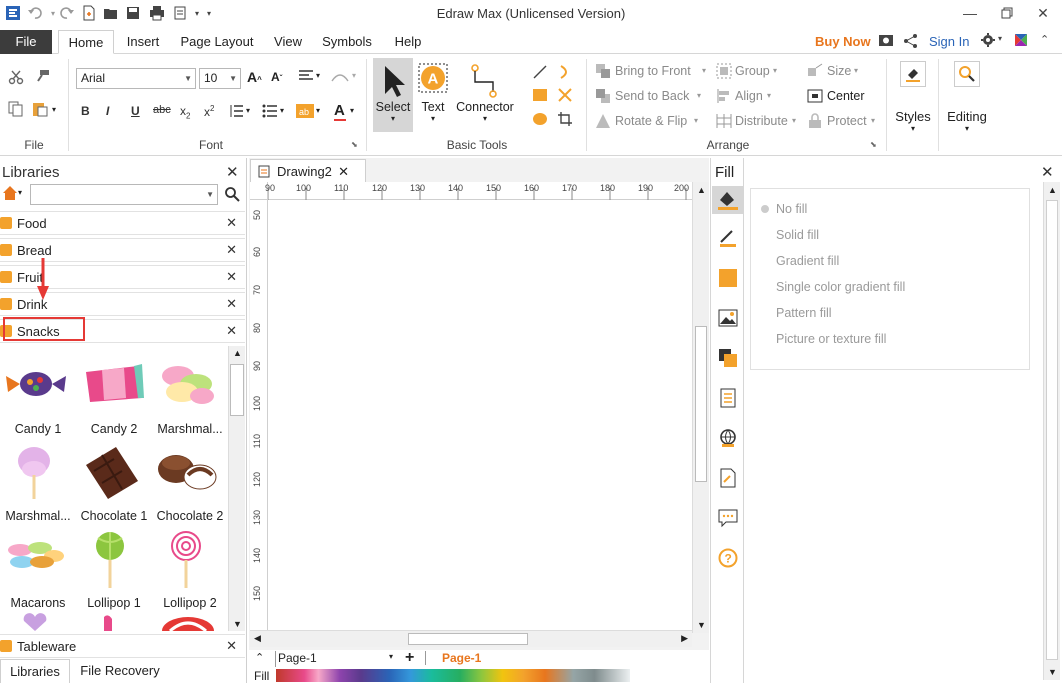 Image resolution: width=1062 pixels, height=683 pixels. What do you see at coordinates (540, 72) in the screenshot?
I see `line-tool-icon` at bounding box center [540, 72].